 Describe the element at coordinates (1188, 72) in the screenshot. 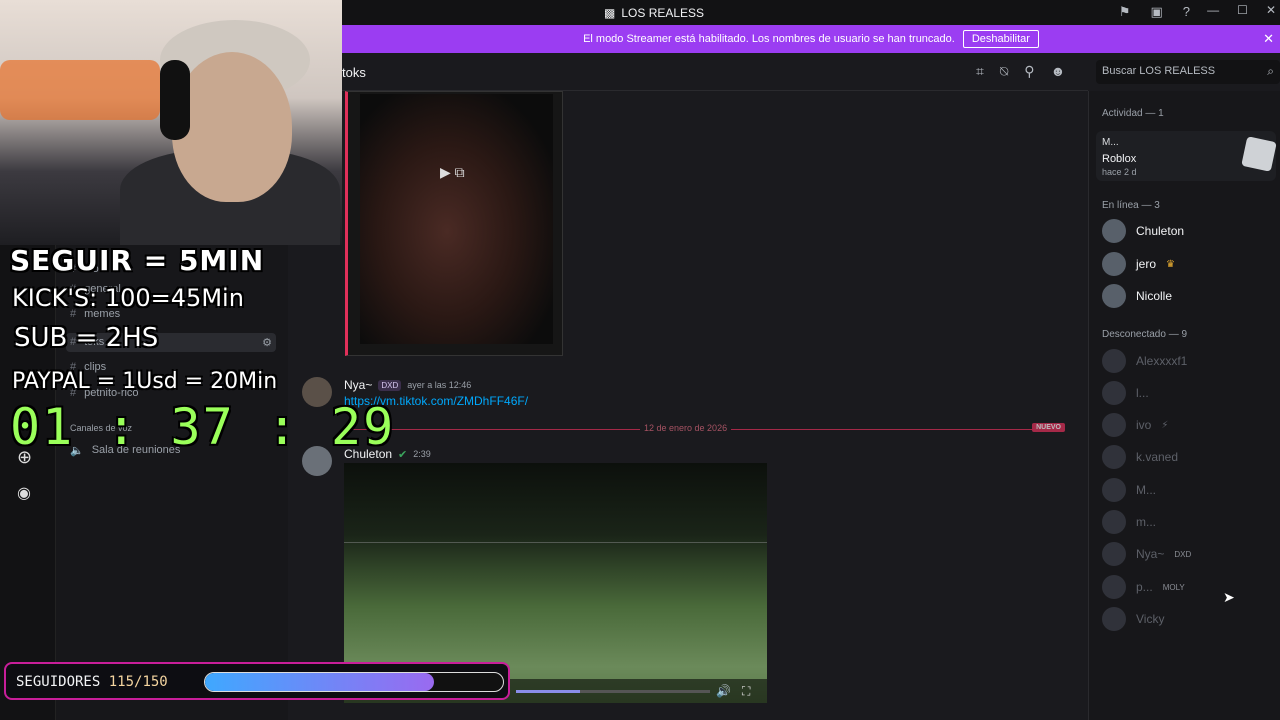

I see `search-input: Buscar LOS REALESS ⌕` at that location.